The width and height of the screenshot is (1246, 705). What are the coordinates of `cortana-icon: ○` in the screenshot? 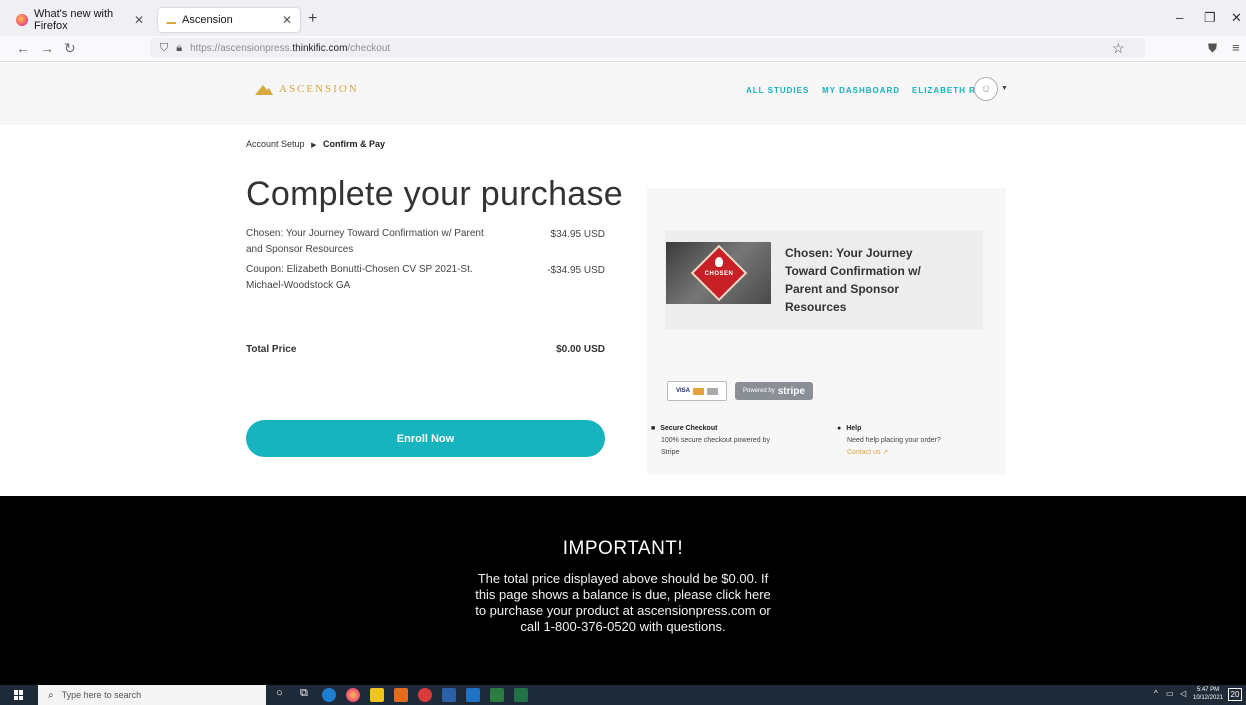 It's located at (279, 693).